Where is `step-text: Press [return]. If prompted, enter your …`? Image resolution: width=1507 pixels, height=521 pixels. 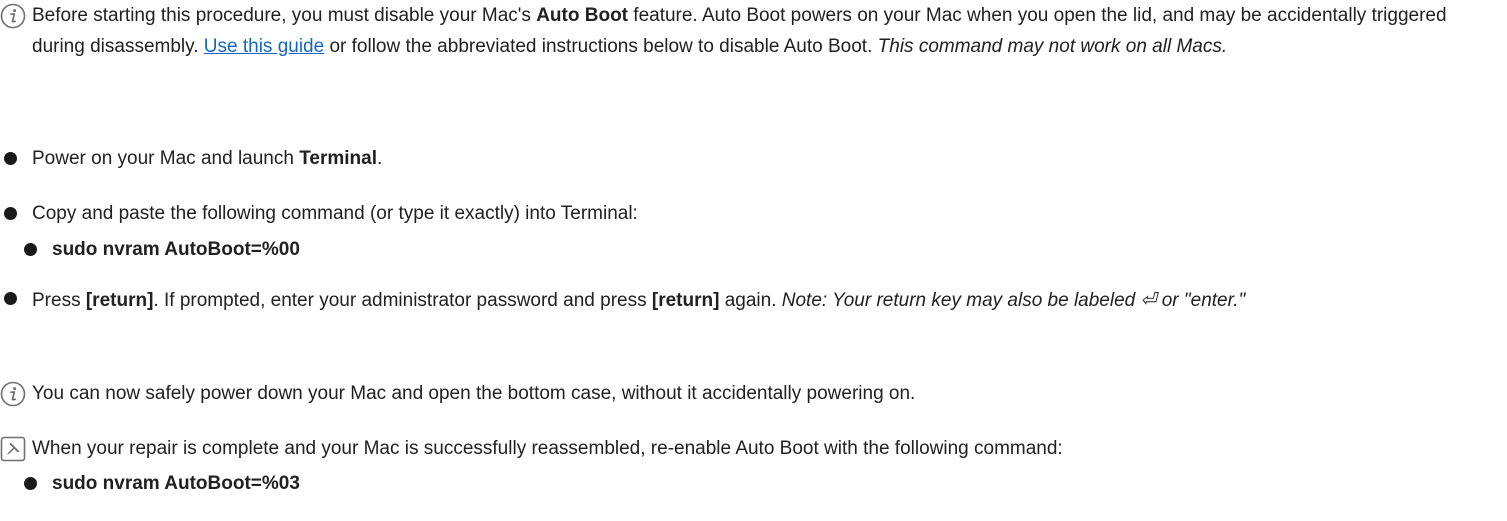 step-text: Press [return]. If prompted, enter your … is located at coordinates (639, 300).